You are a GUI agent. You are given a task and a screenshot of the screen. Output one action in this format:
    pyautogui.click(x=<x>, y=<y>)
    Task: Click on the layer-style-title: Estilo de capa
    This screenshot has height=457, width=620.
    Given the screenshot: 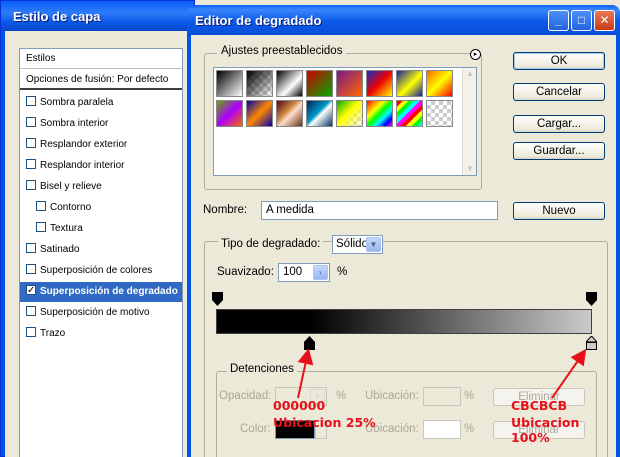 What is the action you would take?
    pyautogui.click(x=57, y=16)
    